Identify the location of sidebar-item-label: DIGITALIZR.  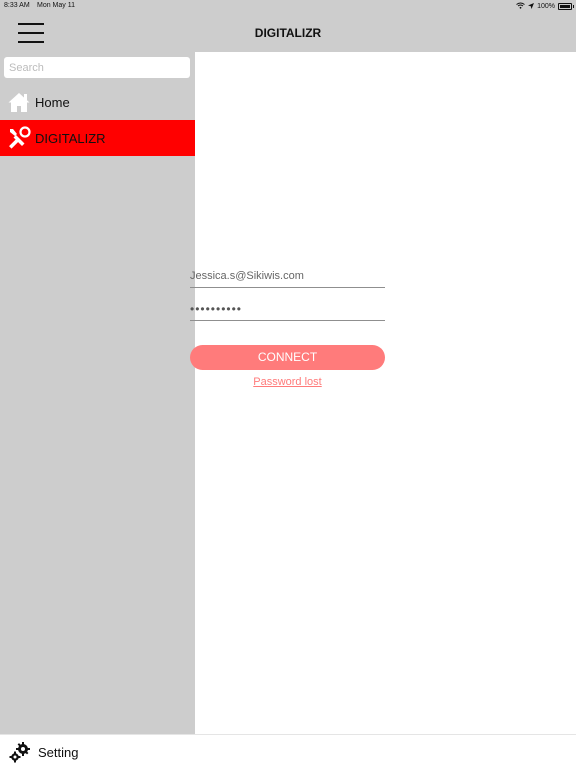
(70, 138).